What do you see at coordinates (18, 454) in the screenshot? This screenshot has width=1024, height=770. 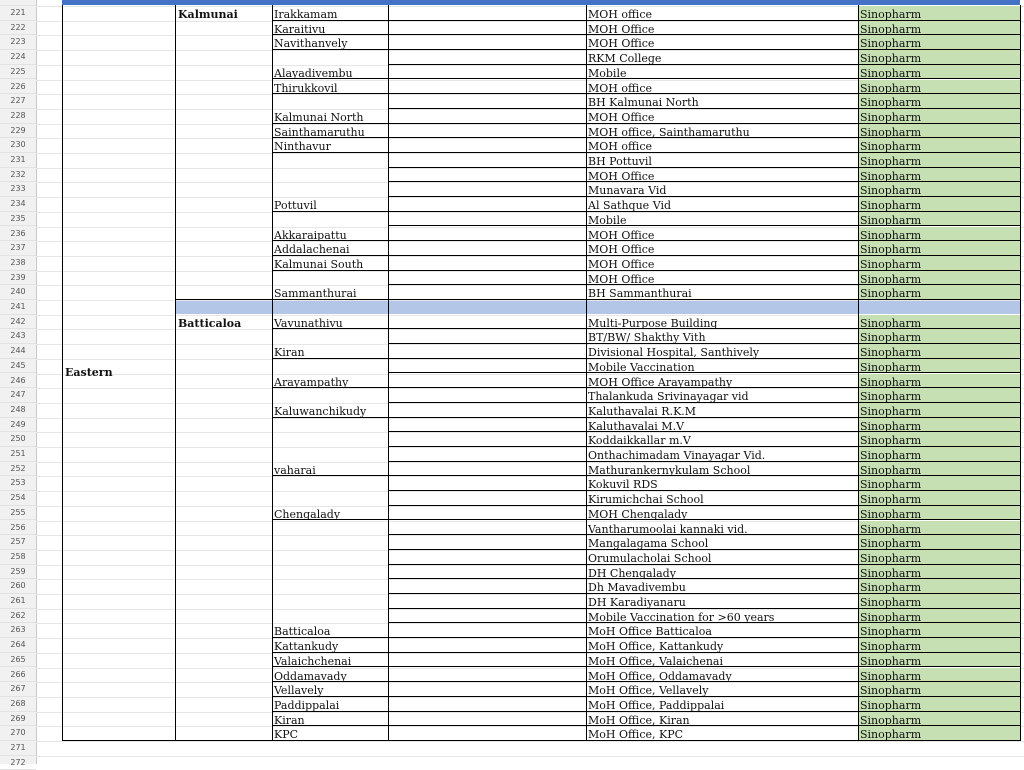 I see `row-number: 251` at bounding box center [18, 454].